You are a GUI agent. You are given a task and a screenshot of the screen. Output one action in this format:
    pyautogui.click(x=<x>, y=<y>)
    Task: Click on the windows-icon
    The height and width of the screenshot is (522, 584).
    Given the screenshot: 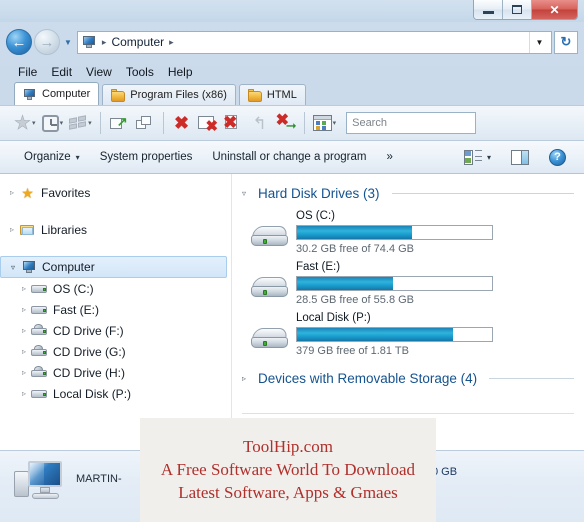 What is the action you would take?
    pyautogui.click(x=78, y=122)
    